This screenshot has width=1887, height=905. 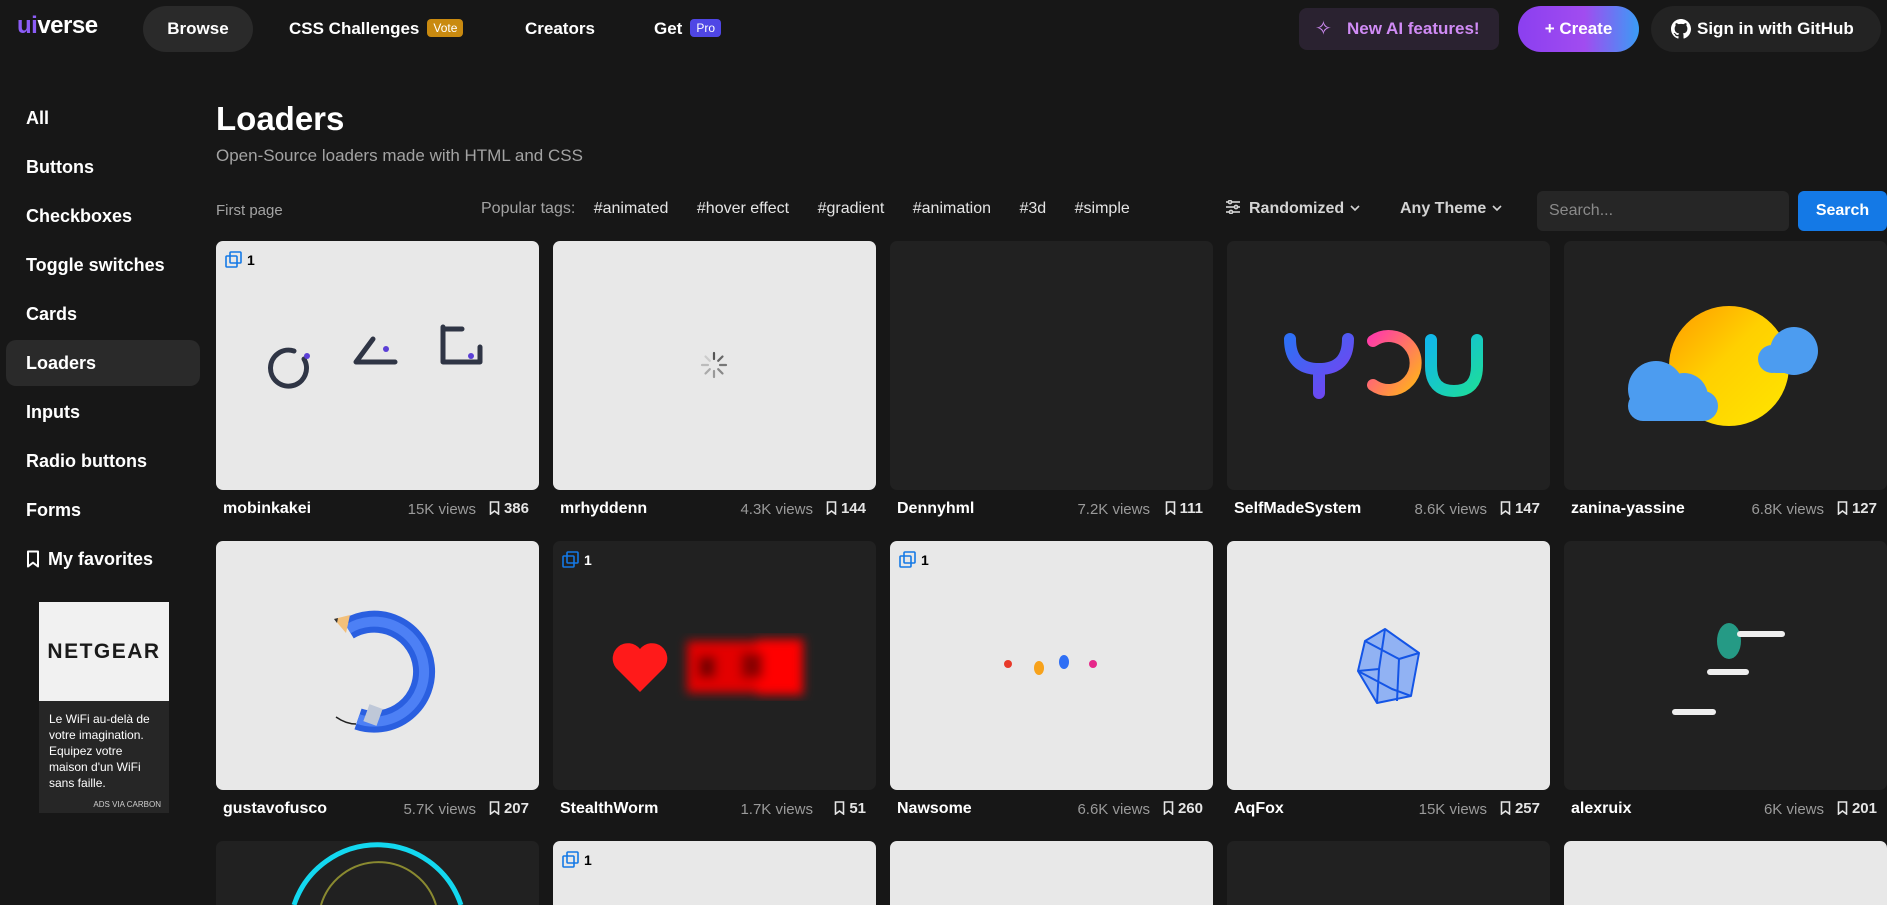 I want to click on ads-via-carbon: ADS VIA CARBON, so click(x=127, y=804).